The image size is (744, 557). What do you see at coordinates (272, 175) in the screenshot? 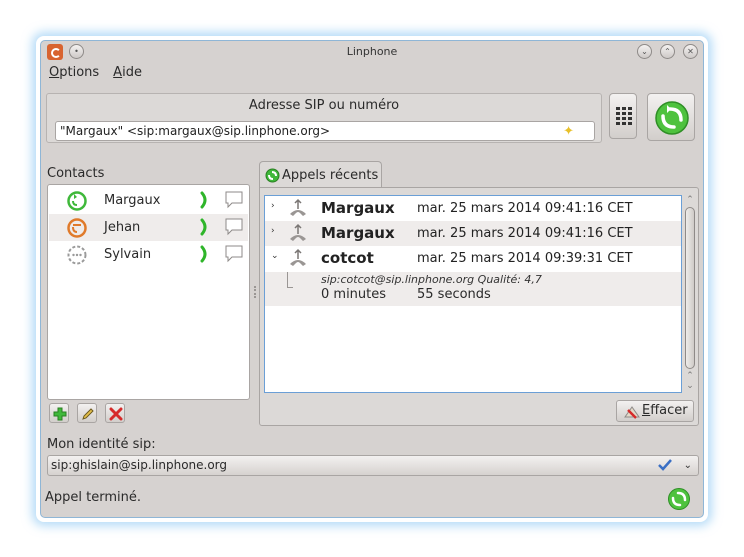
I see `recent-calls-icon` at bounding box center [272, 175].